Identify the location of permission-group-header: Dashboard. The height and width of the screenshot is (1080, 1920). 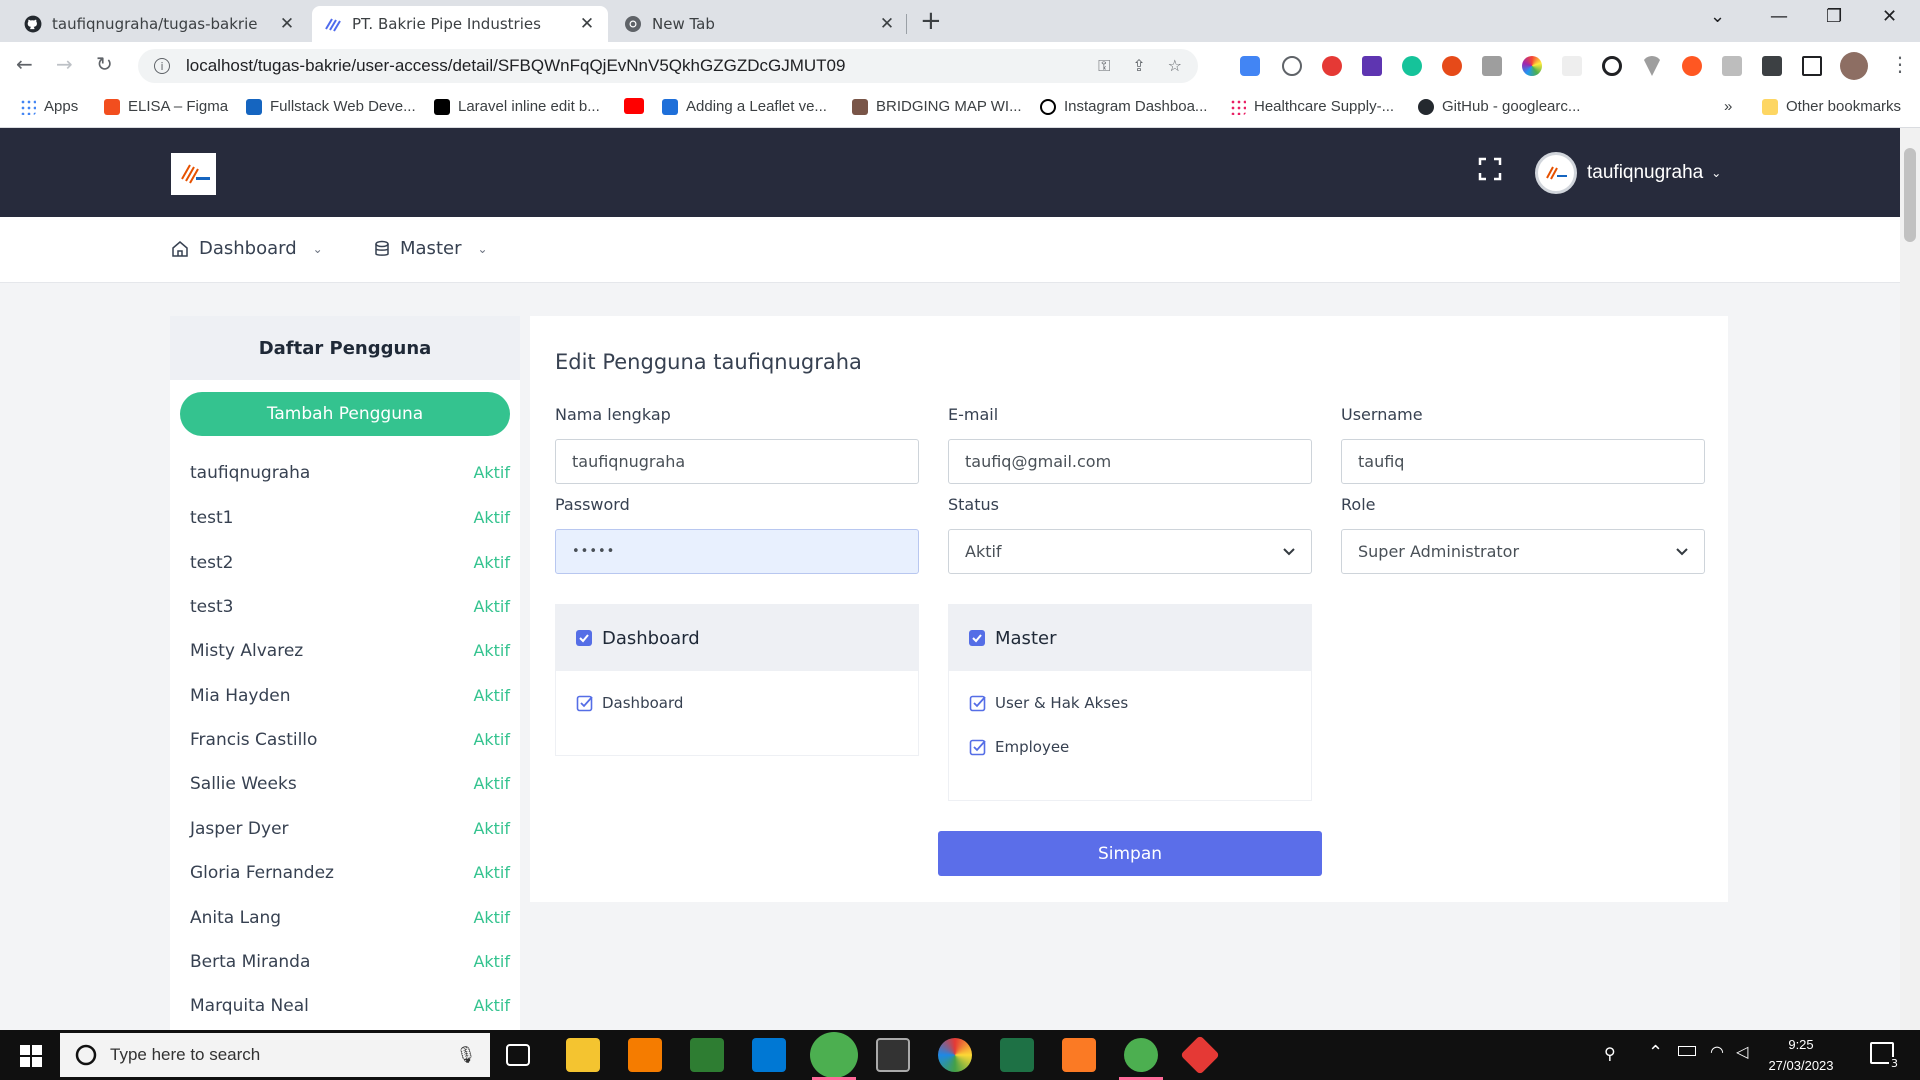
(737, 638).